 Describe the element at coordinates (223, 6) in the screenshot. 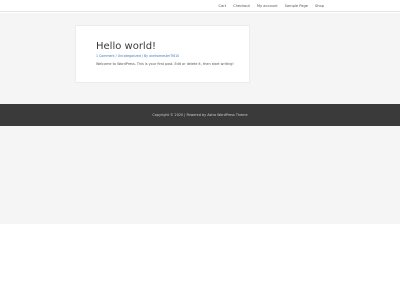

I see `nav-cart: Cart` at that location.